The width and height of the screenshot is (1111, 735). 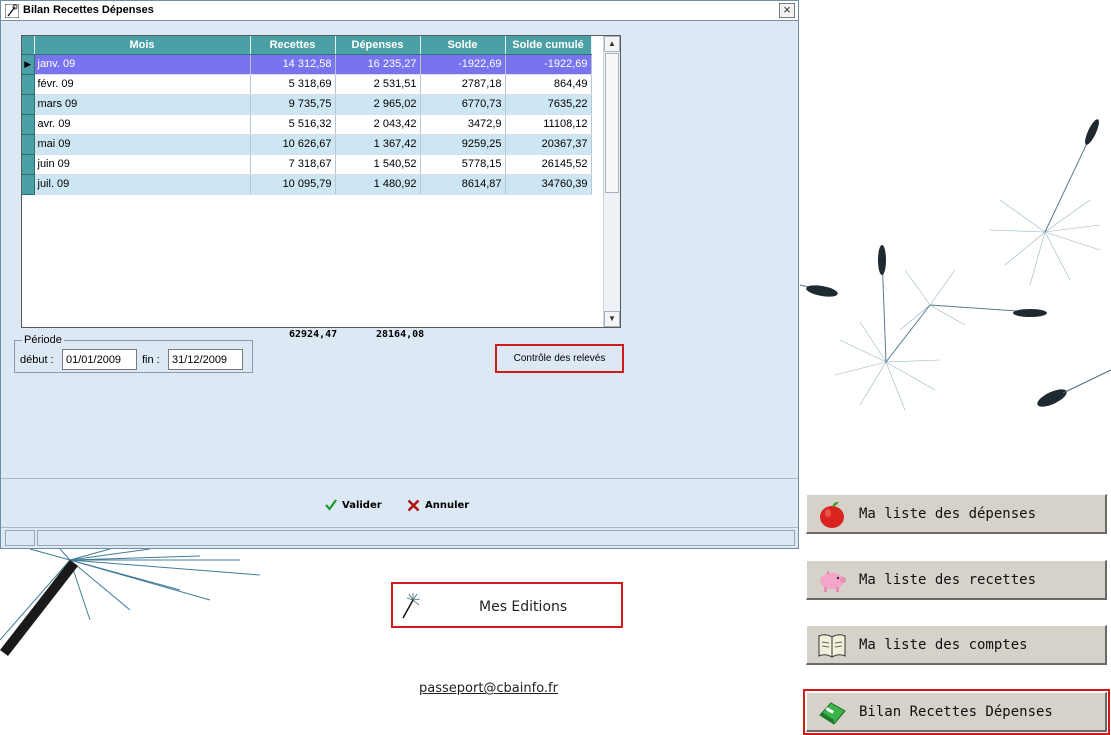 I want to click on valider-button: Valider, so click(x=353, y=505).